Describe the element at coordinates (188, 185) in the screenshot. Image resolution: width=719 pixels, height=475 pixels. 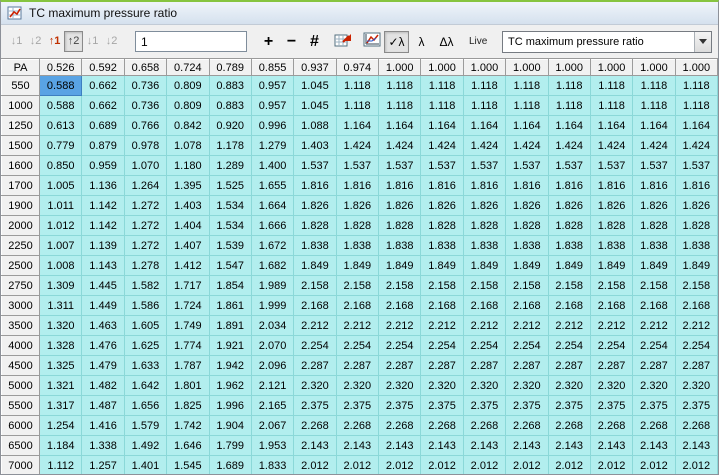
I see `table-cell: 1.395` at that location.